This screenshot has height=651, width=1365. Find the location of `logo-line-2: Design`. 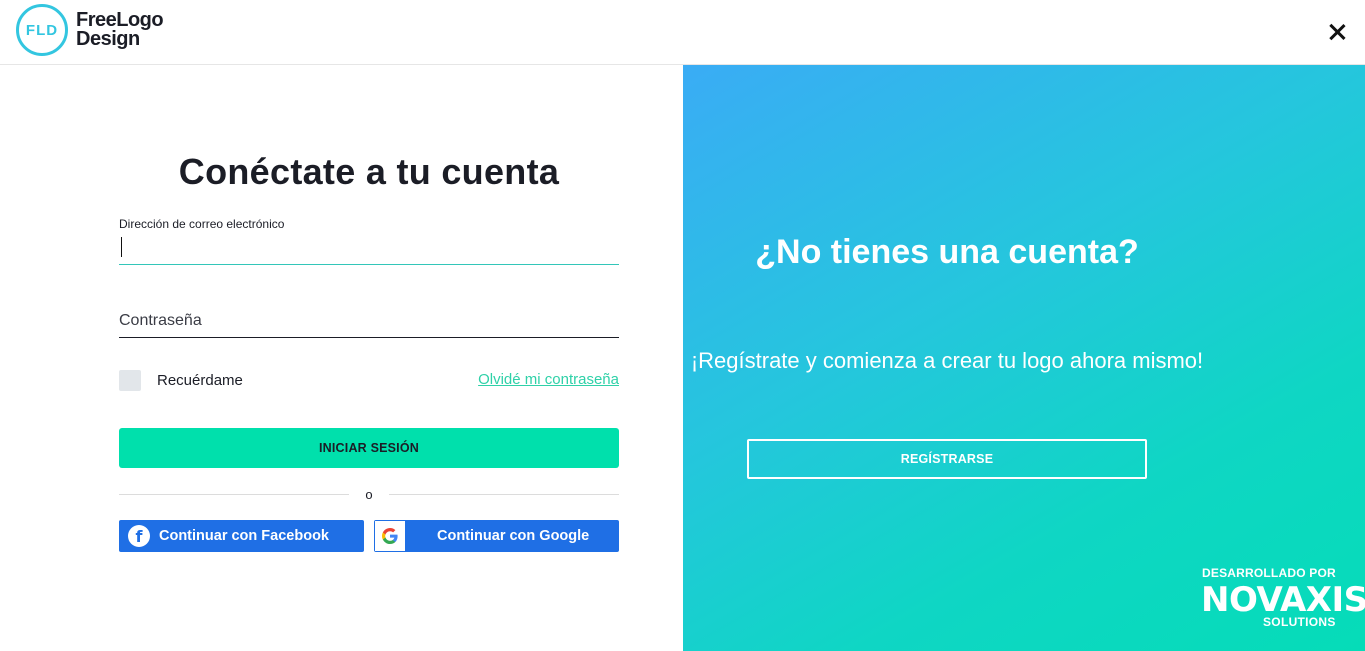

logo-line-2: Design is located at coordinates (108, 39).